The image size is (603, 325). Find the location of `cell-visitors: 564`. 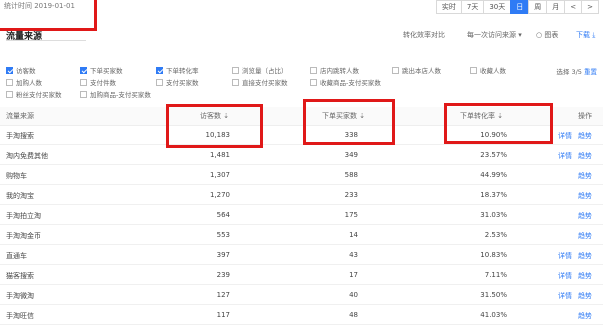

cell-visitors: 564 is located at coordinates (223, 215).